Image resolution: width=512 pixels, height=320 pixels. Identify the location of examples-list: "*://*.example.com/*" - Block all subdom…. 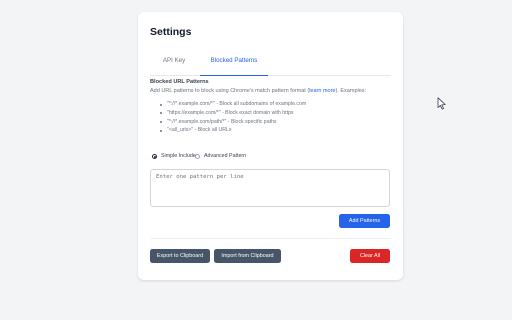
(233, 117).